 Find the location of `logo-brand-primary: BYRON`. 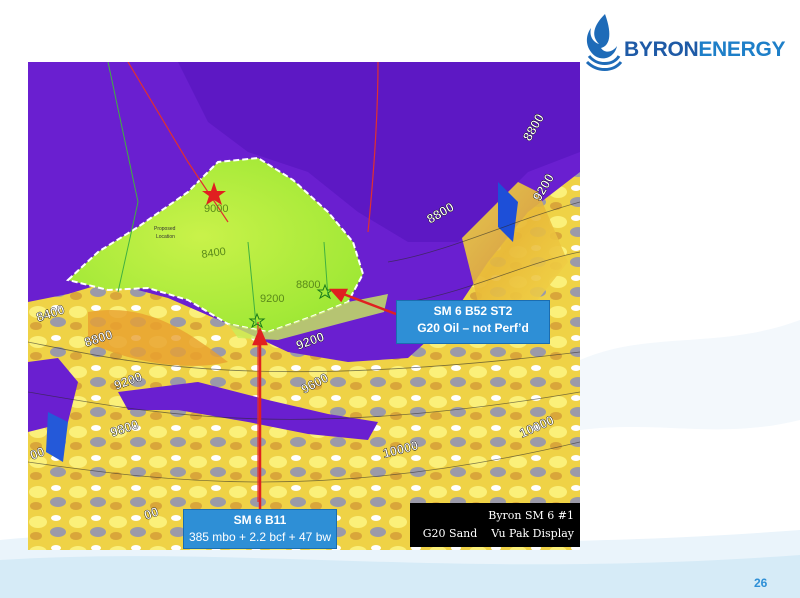

logo-brand-primary: BYRON is located at coordinates (661, 49).